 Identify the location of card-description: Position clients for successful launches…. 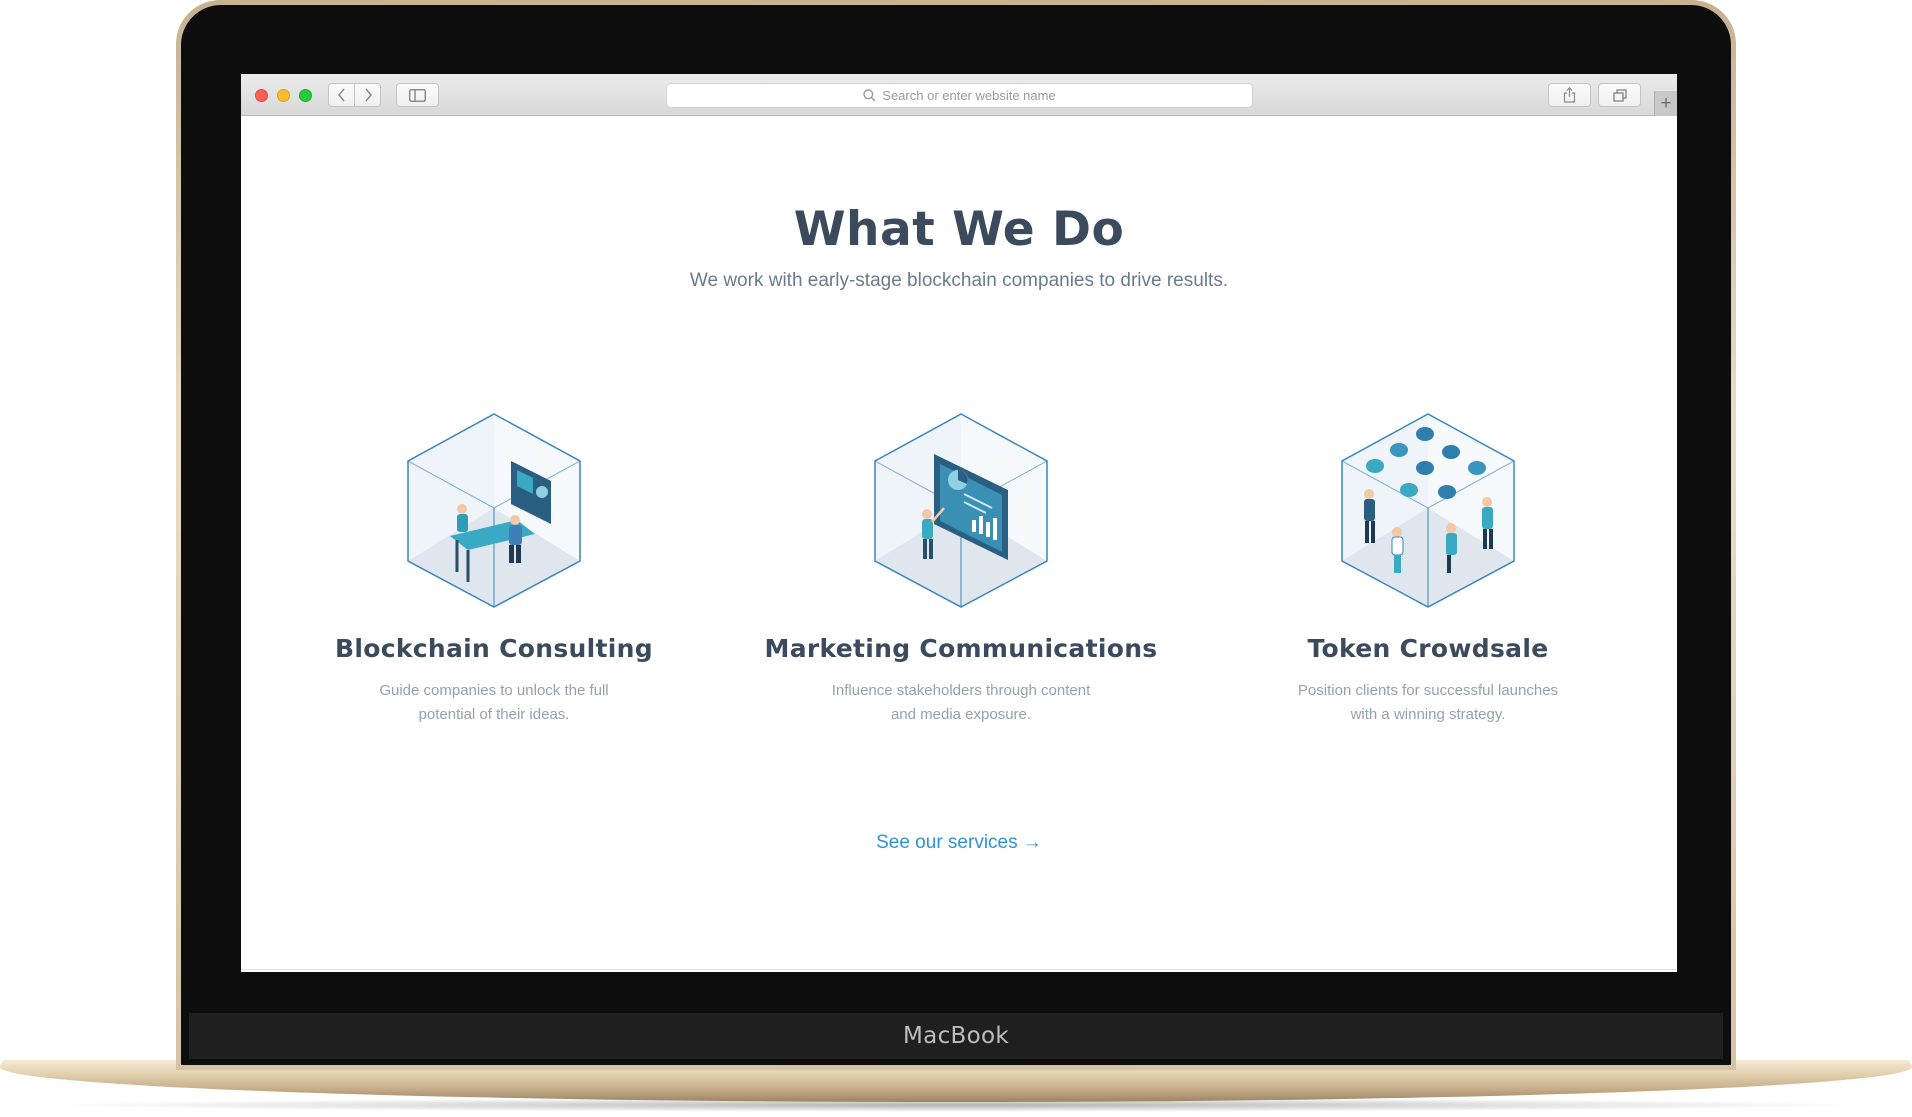
(1428, 702).